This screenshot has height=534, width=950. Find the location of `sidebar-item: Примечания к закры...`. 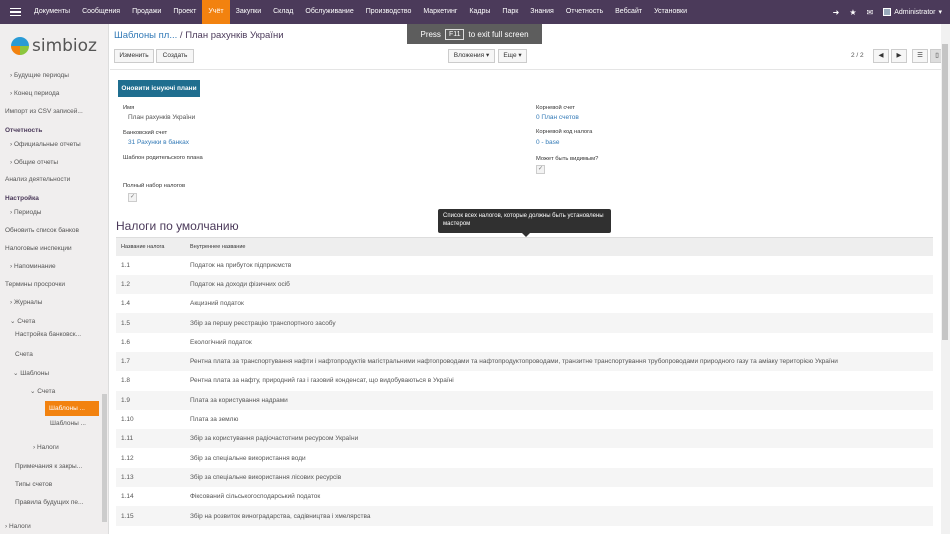

sidebar-item: Примечания к закры... is located at coordinates (48, 466).